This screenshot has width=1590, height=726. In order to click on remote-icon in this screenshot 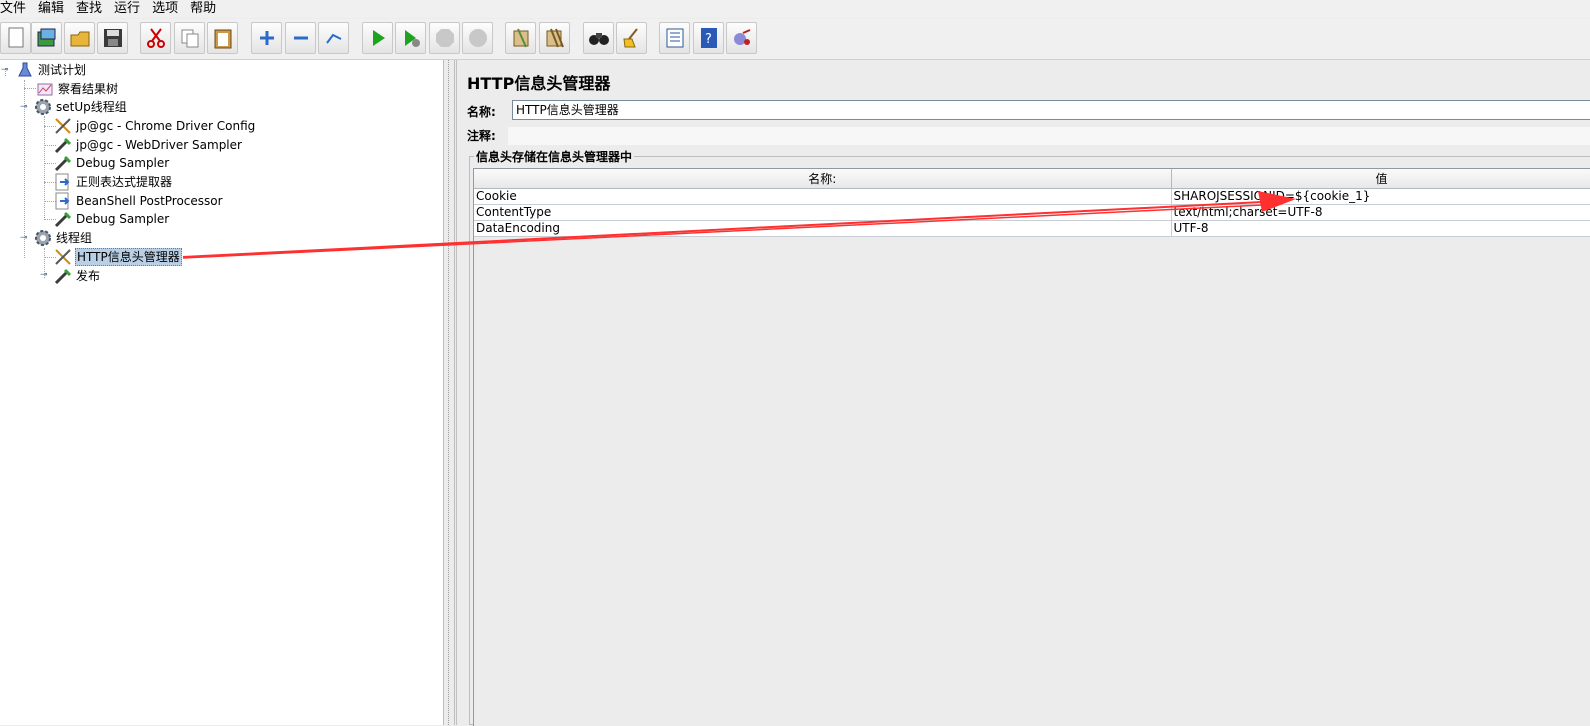, I will do `click(741, 37)`.